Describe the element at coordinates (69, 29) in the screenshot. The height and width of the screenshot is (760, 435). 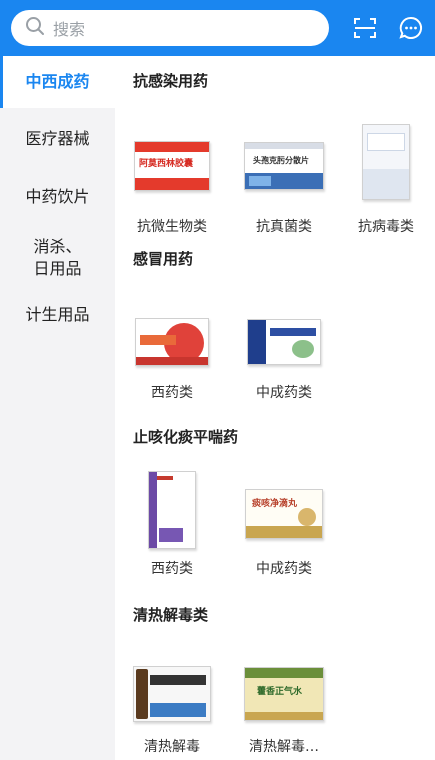
I see `search-placeholder: 搜索` at that location.